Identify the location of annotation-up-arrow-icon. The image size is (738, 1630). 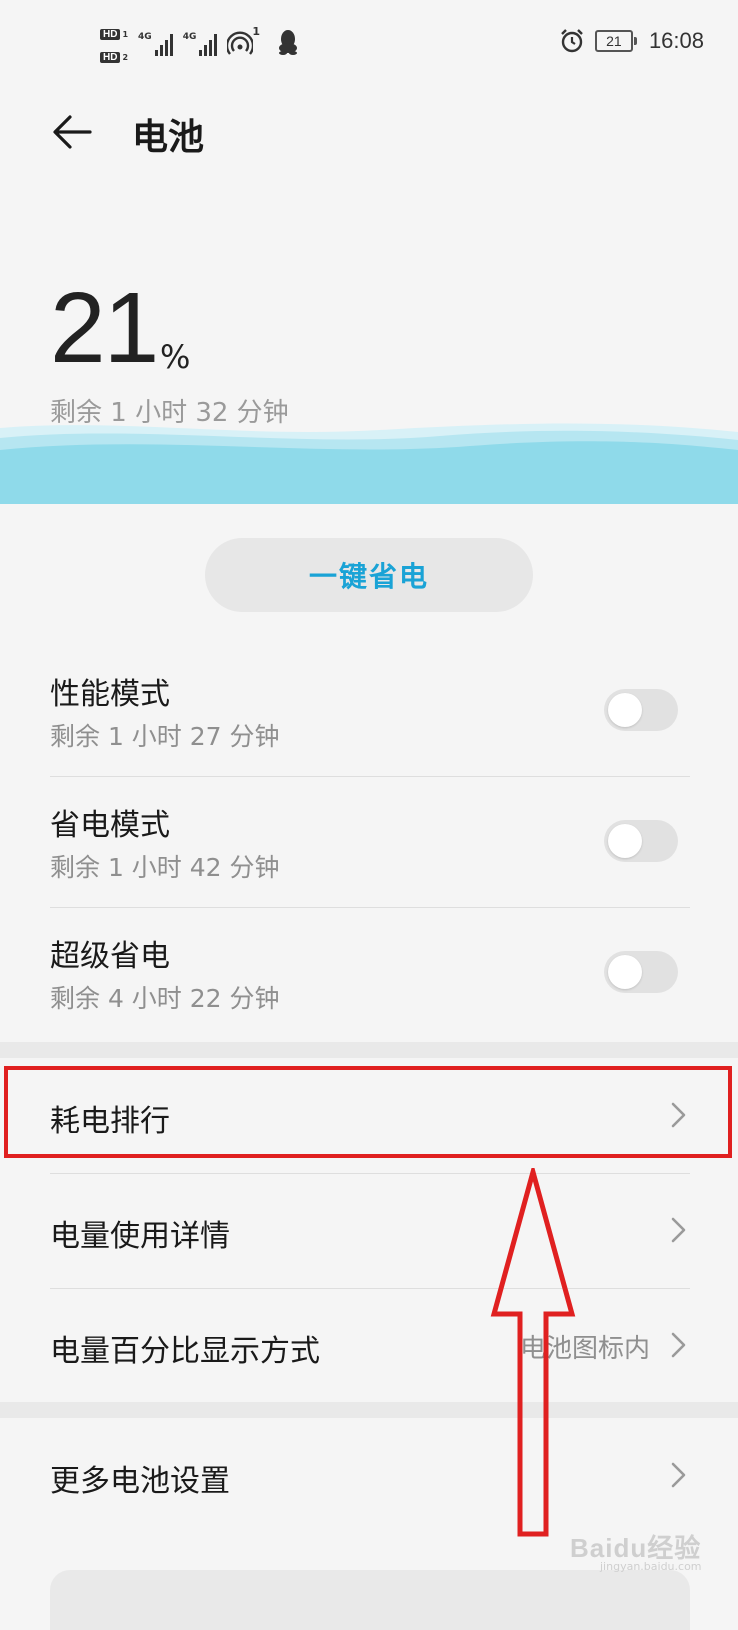
(533, 1352).